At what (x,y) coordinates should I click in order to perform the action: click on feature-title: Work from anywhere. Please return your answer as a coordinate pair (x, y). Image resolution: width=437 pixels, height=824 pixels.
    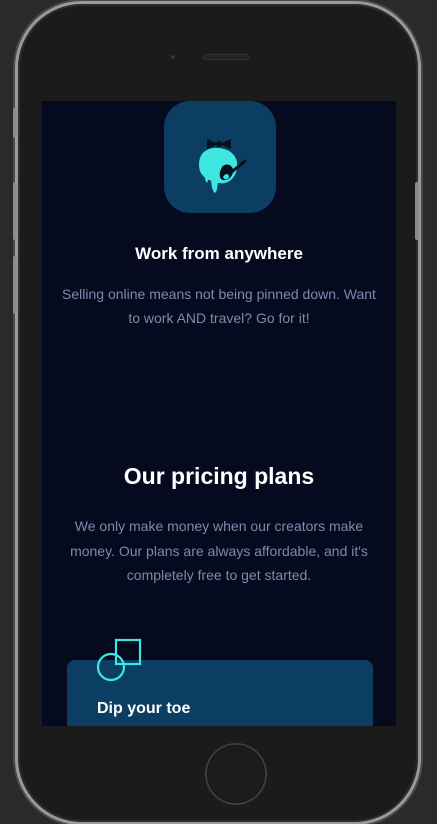
    Looking at the image, I should click on (219, 253).